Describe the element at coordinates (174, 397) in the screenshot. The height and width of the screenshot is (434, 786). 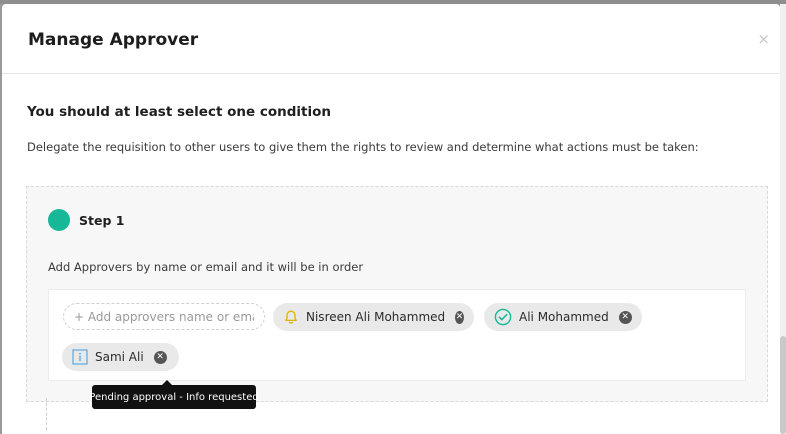
I see `status-tooltip: Pending approval - Info requested` at that location.